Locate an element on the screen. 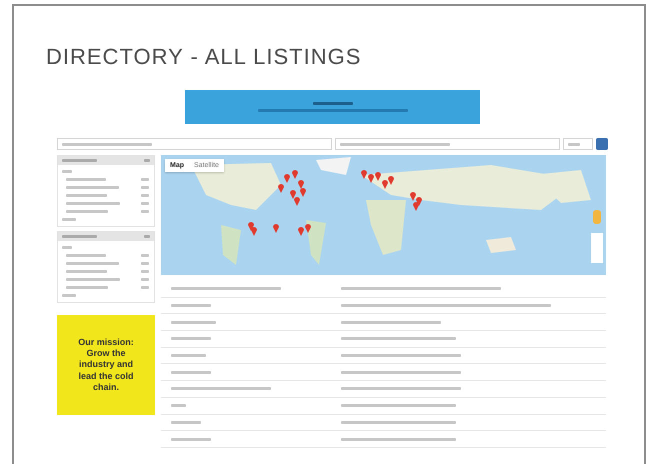 This screenshot has height=468, width=658. mission-heading: Our mission: is located at coordinates (106, 342).